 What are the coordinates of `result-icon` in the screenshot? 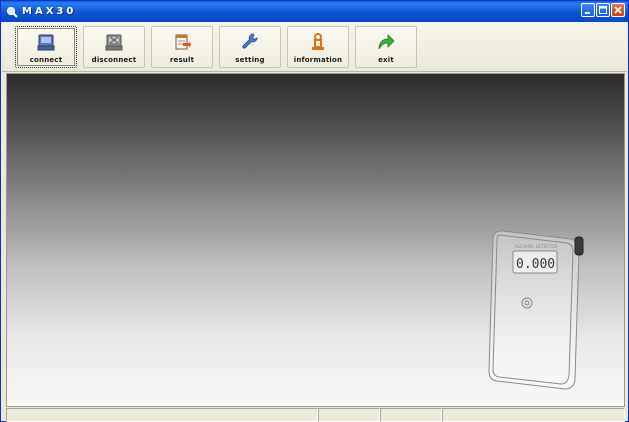 It's located at (182, 42).